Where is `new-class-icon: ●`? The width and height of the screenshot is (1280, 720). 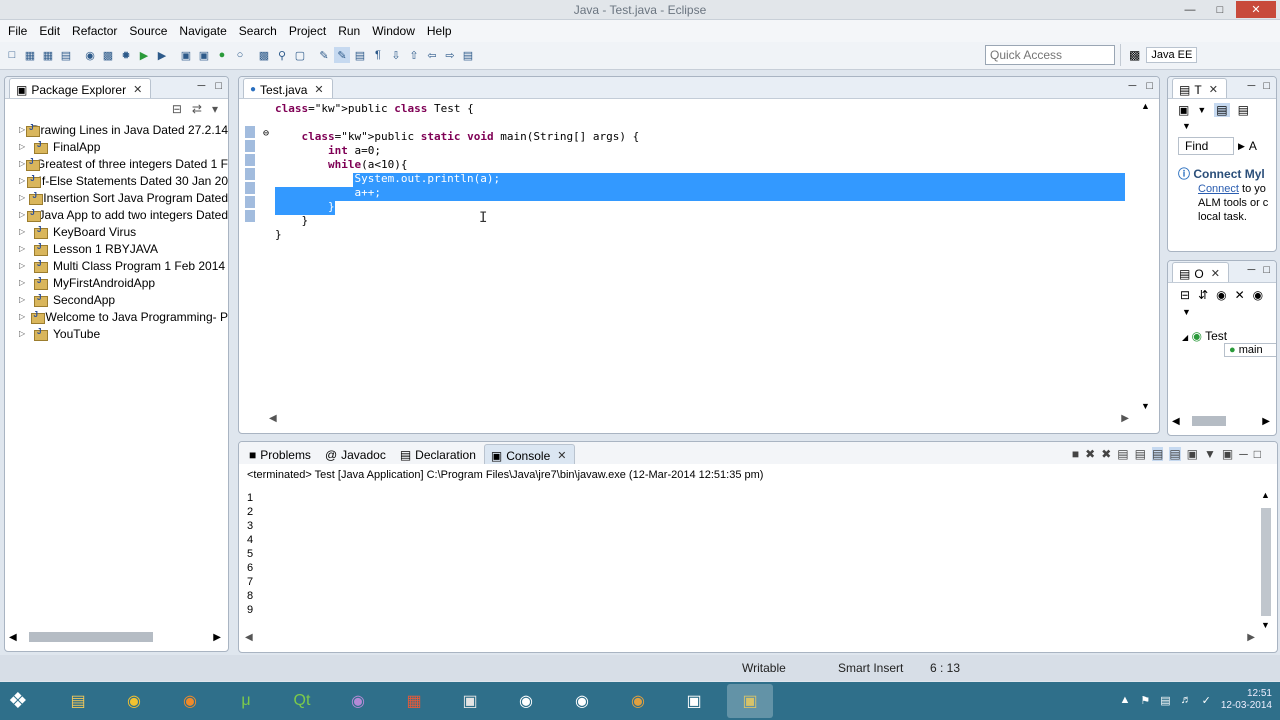
new-class-icon: ● is located at coordinates (222, 55).